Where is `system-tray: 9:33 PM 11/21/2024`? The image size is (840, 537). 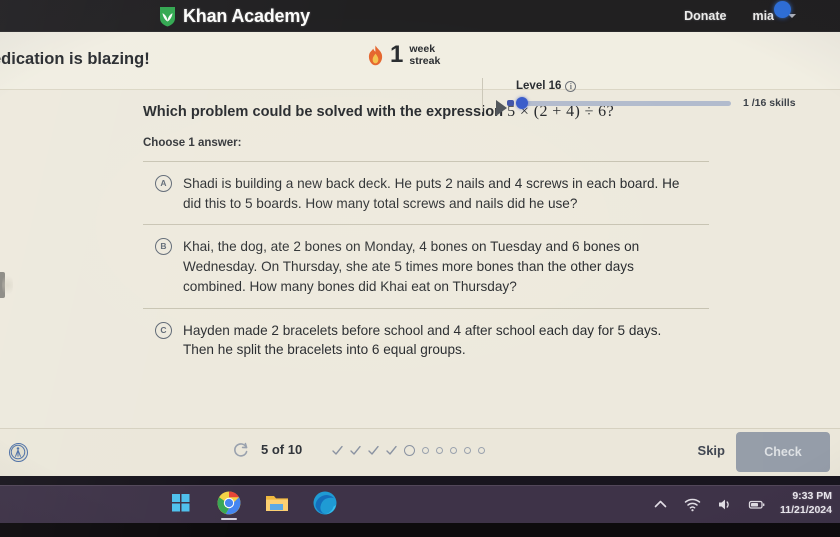
system-tray: 9:33 PM 11/21/2024 is located at coordinates (742, 504).